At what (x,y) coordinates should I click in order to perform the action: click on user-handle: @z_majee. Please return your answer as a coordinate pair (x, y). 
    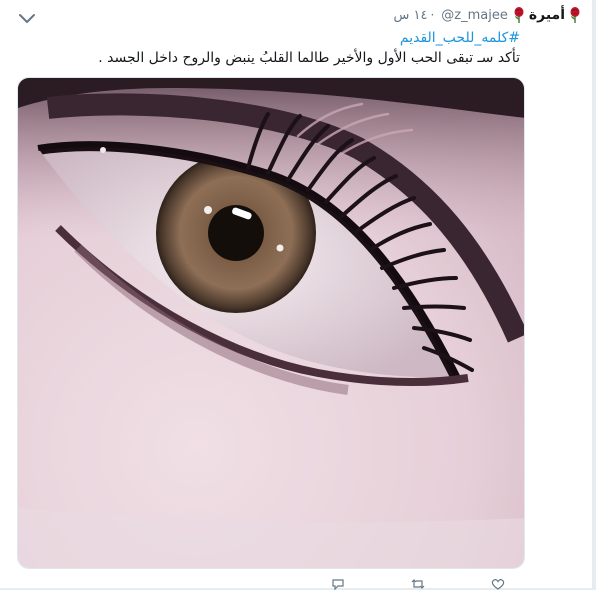
    Looking at the image, I should click on (474, 15).